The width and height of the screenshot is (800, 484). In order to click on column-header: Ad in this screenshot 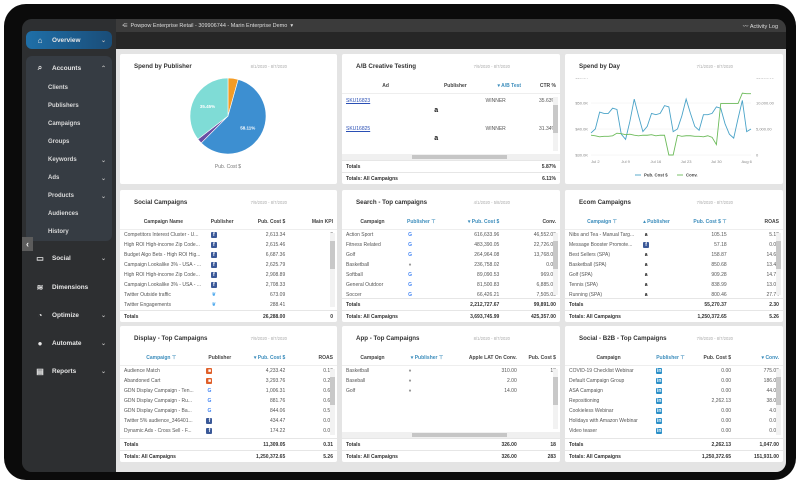, I will do `click(385, 86)`.